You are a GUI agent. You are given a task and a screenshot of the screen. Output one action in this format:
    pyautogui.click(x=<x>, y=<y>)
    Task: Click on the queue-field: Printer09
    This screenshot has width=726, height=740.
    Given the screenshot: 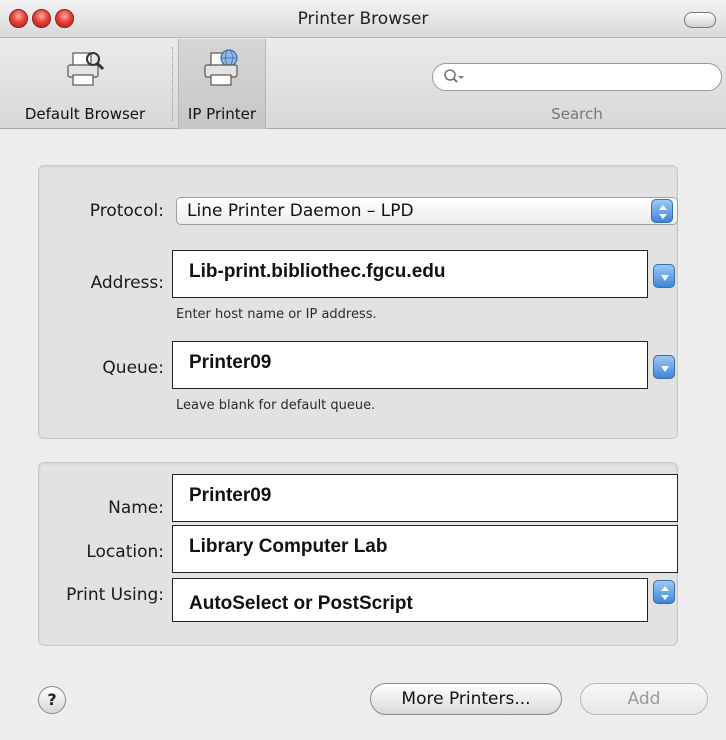 What is the action you would take?
    pyautogui.click(x=410, y=365)
    